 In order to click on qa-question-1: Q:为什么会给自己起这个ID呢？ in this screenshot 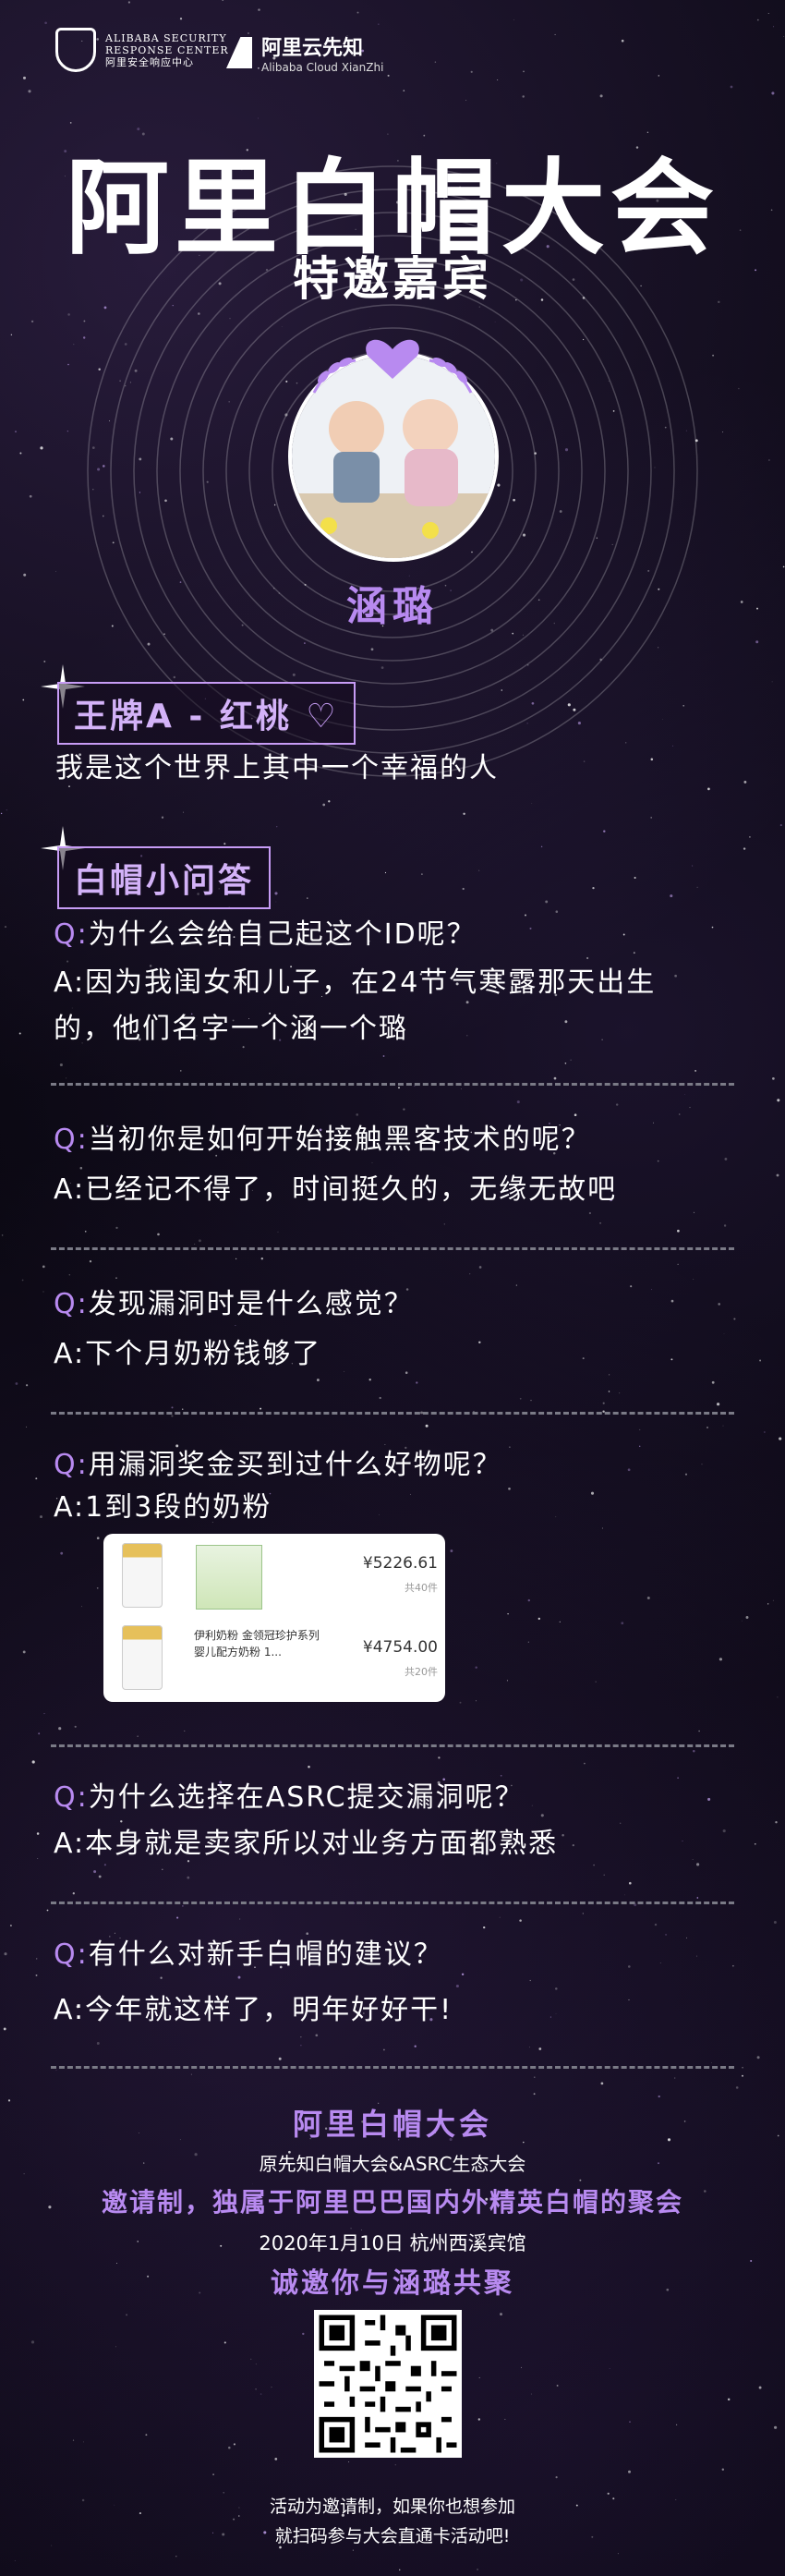, I will do `click(265, 935)`.